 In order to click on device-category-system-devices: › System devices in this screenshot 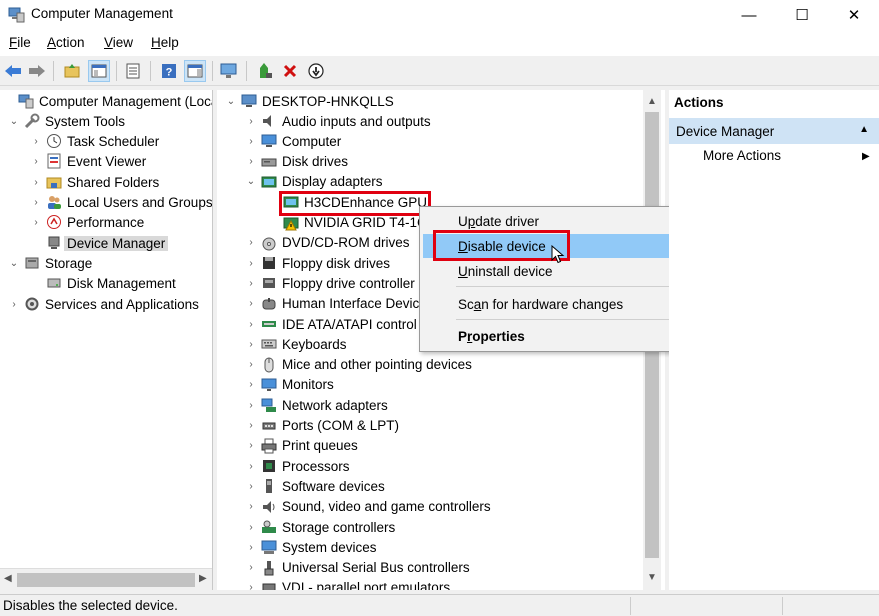, I will do `click(310, 547)`.